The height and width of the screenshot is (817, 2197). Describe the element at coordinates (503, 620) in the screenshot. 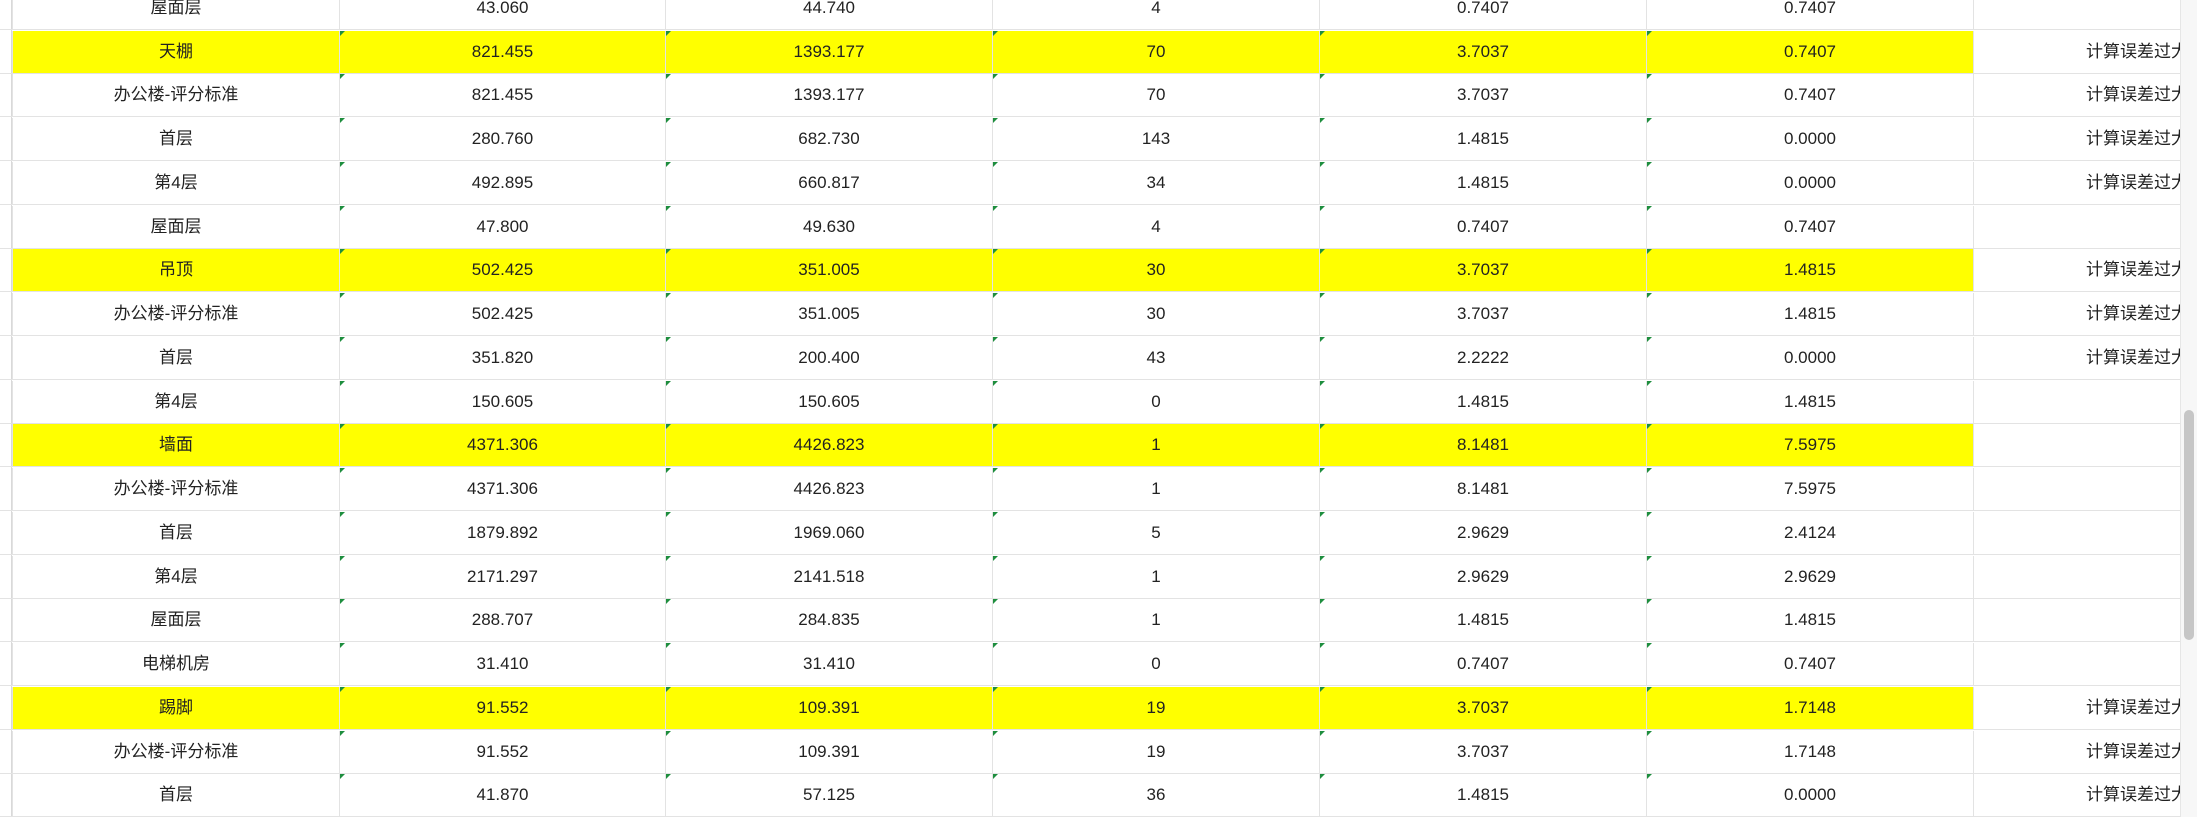

I see `cell-value-1: 288.707` at that location.